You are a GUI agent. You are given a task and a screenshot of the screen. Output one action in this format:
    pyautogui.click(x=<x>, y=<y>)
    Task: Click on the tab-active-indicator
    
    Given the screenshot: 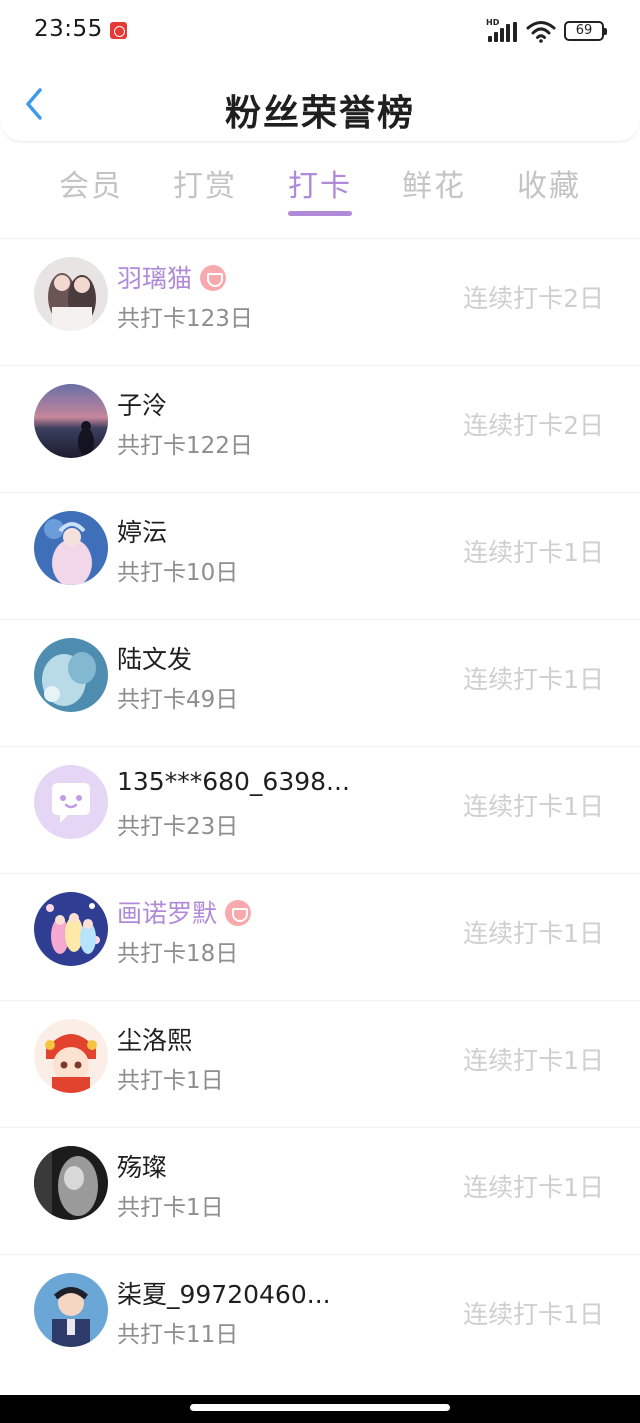 What is the action you would take?
    pyautogui.click(x=320, y=213)
    